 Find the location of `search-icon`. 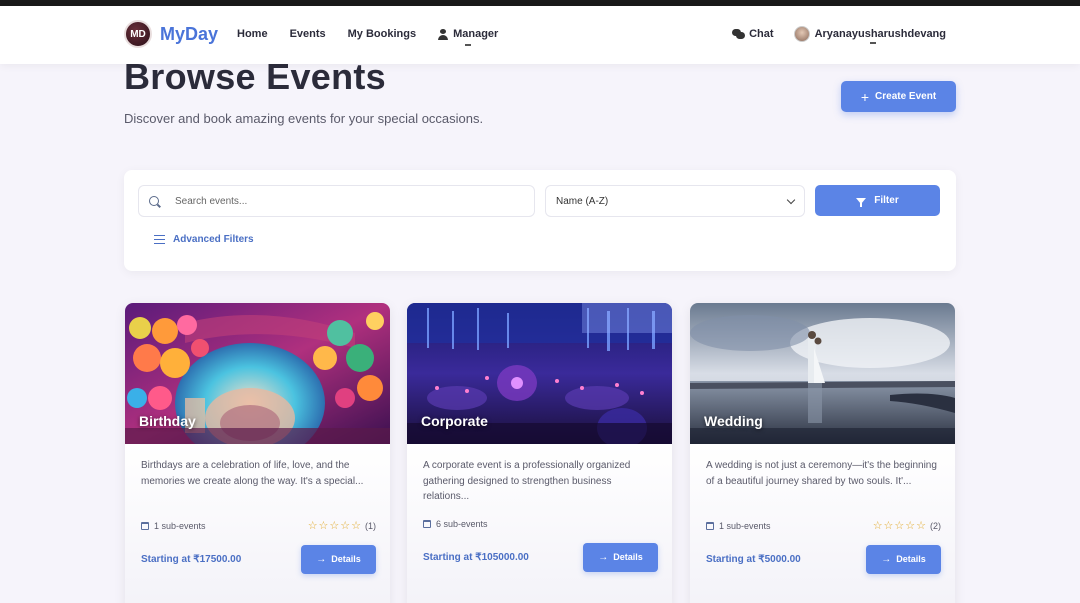

search-icon is located at coordinates (154, 201).